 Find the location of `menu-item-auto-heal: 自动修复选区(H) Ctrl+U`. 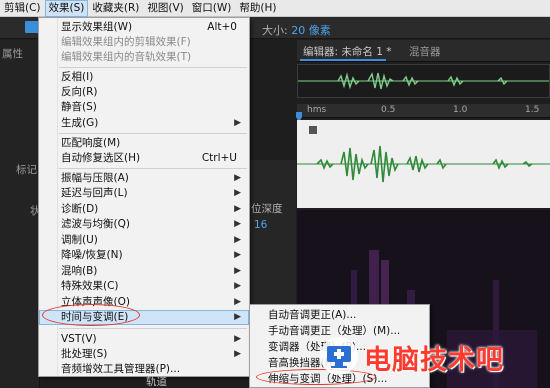

menu-item-auto-heal: 自动修复选区(H) Ctrl+U is located at coordinates (144, 158).